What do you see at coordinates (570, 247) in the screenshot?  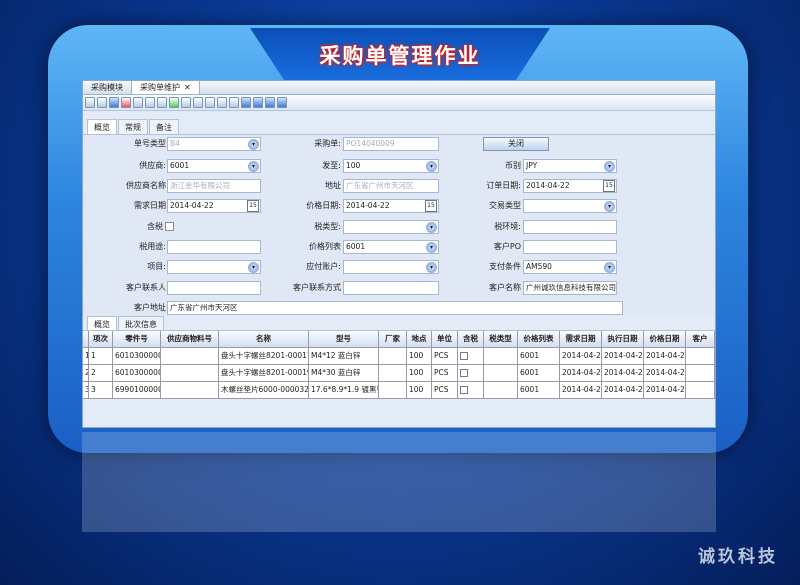 I see `customer-po-field` at bounding box center [570, 247].